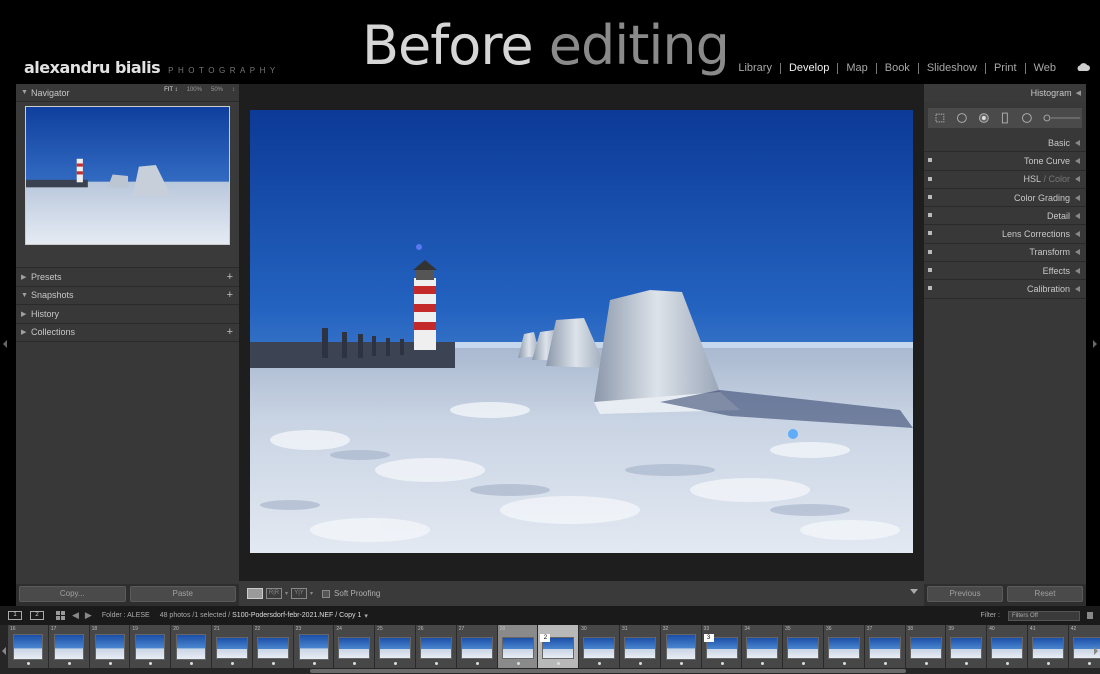 This screenshot has height=674, width=1100. I want to click on module-book: Book, so click(896, 68).